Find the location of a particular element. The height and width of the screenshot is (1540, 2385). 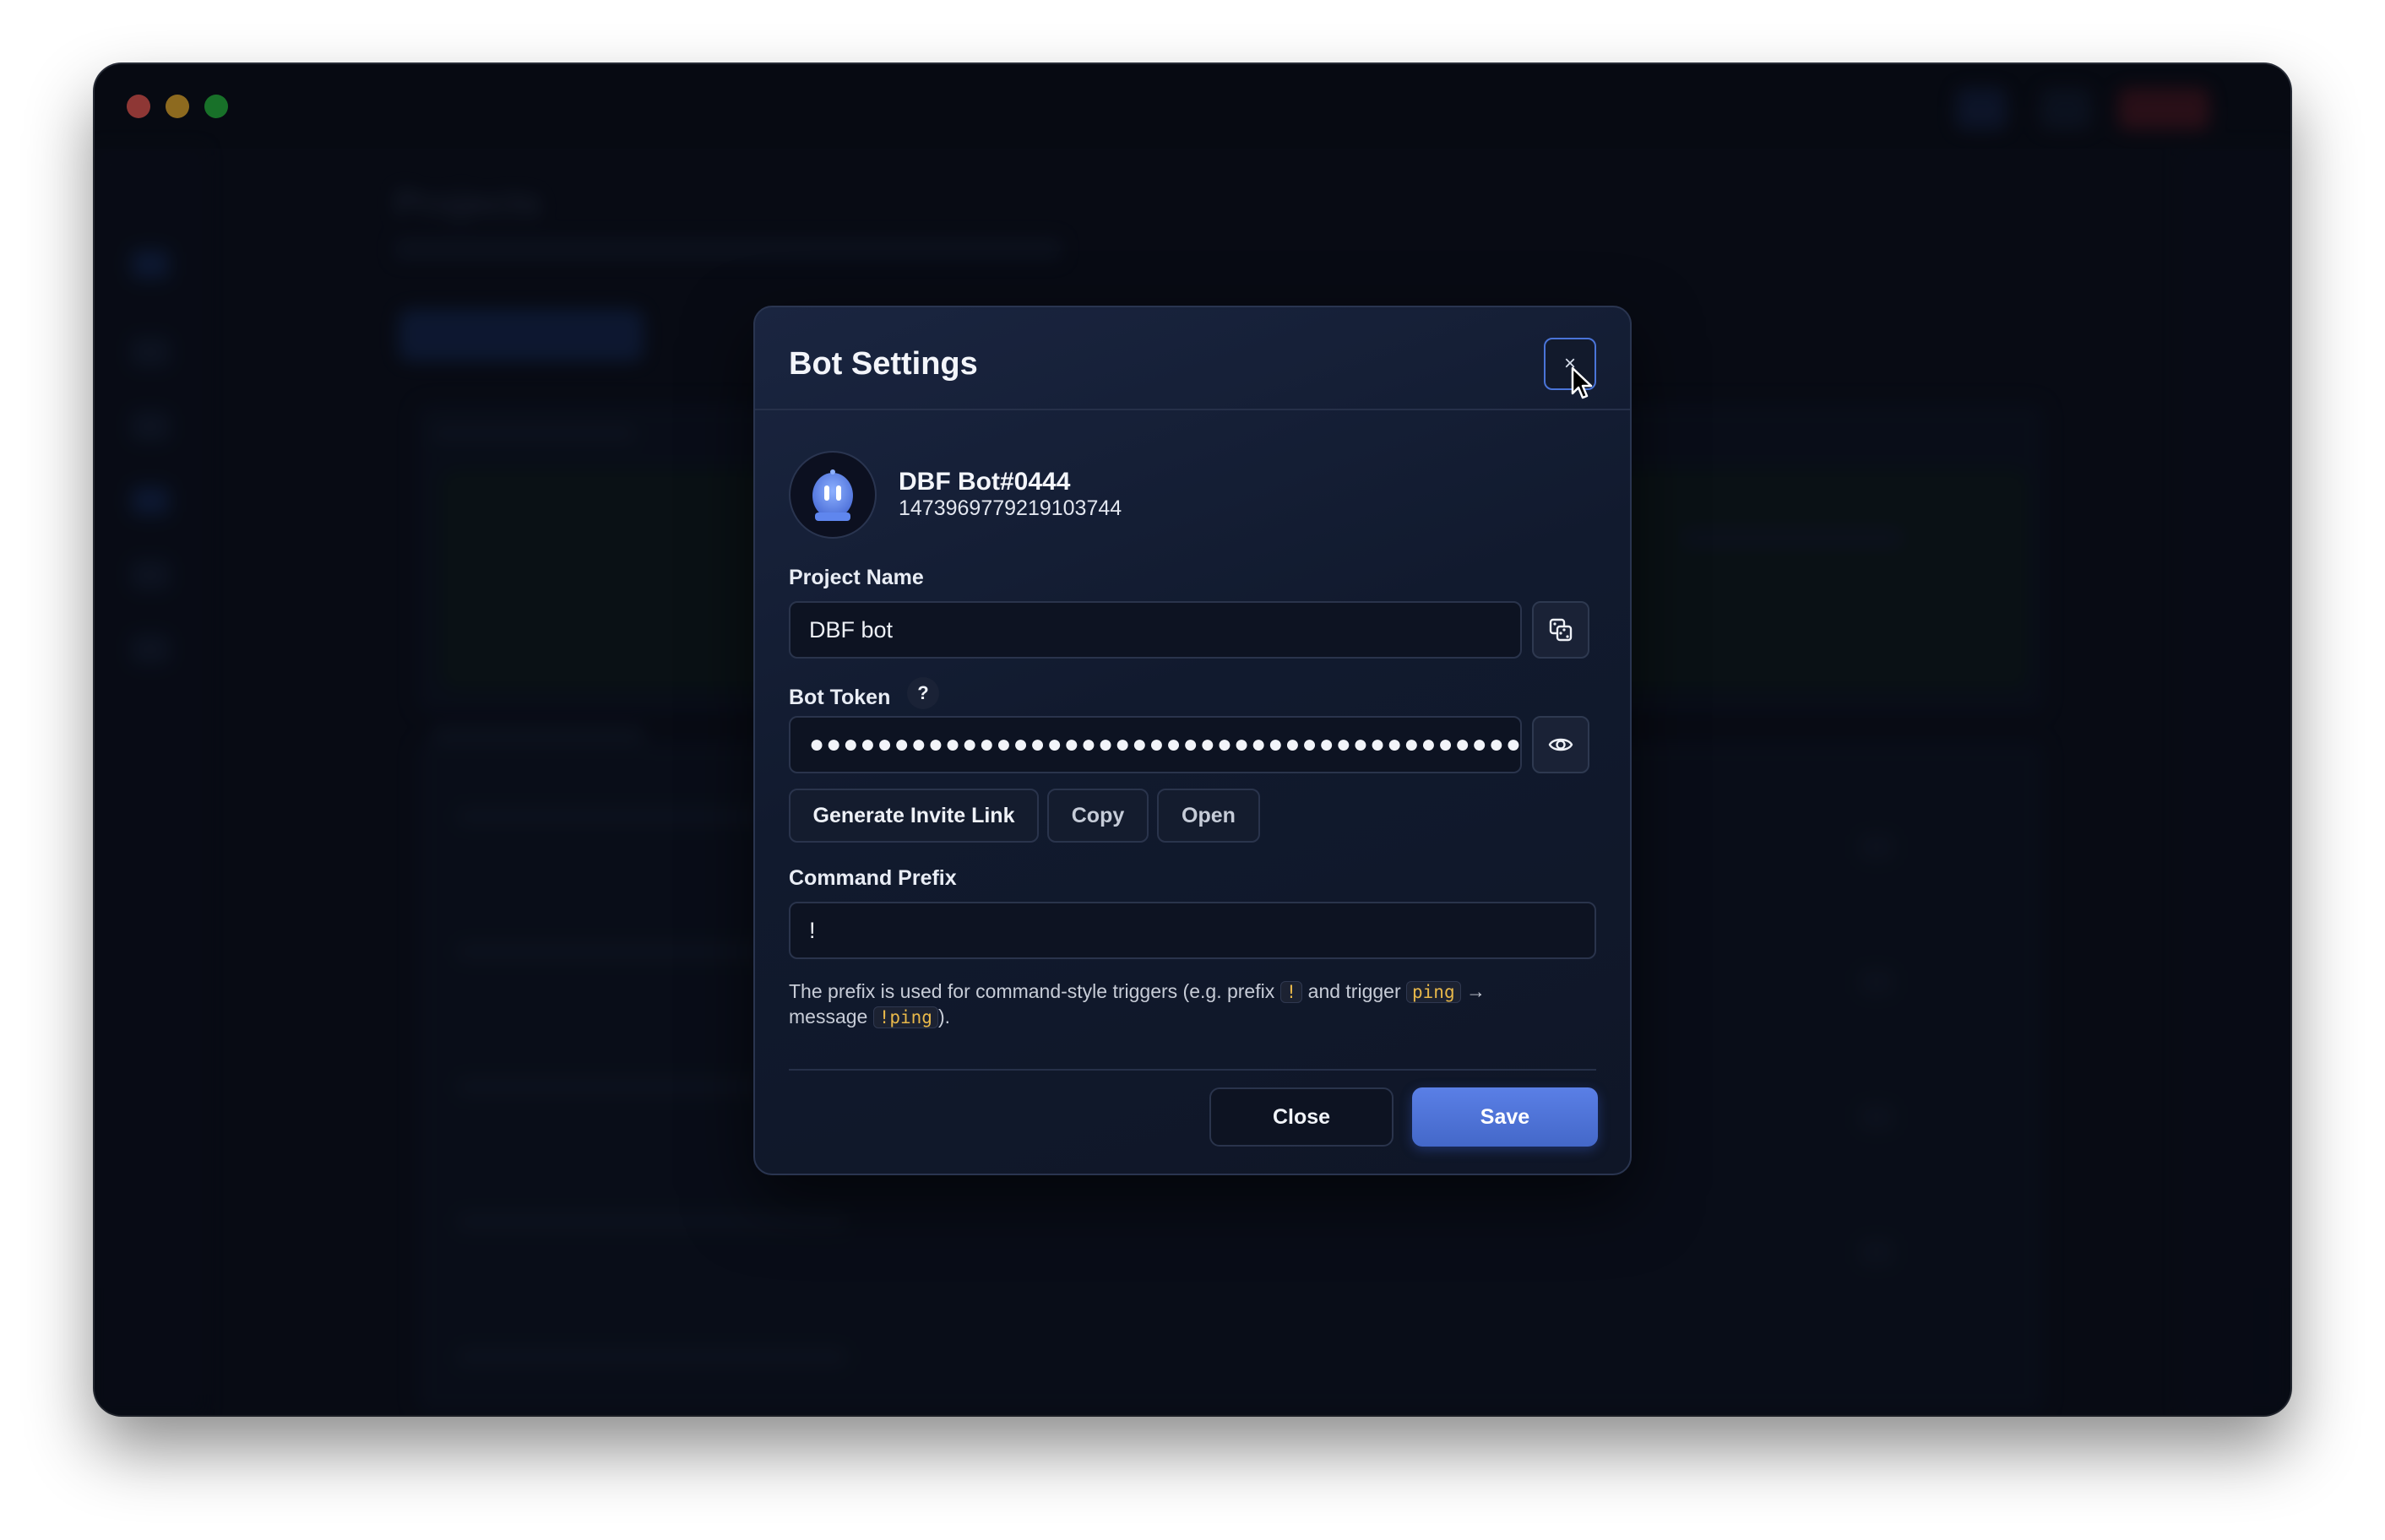

command-prefix-input: ! is located at coordinates (1192, 930).